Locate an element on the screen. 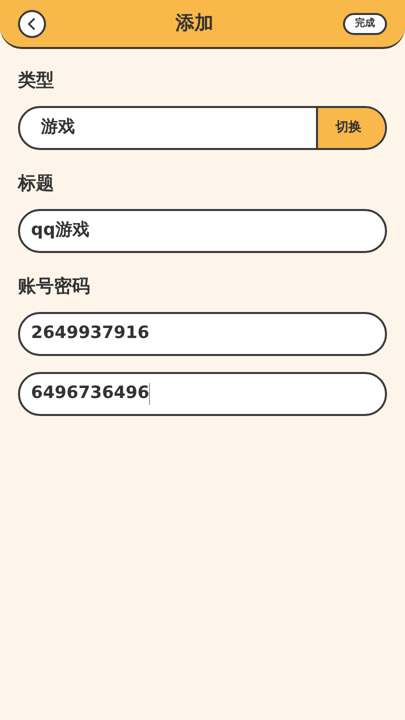  section-label: 账号密码 is located at coordinates (54, 287).